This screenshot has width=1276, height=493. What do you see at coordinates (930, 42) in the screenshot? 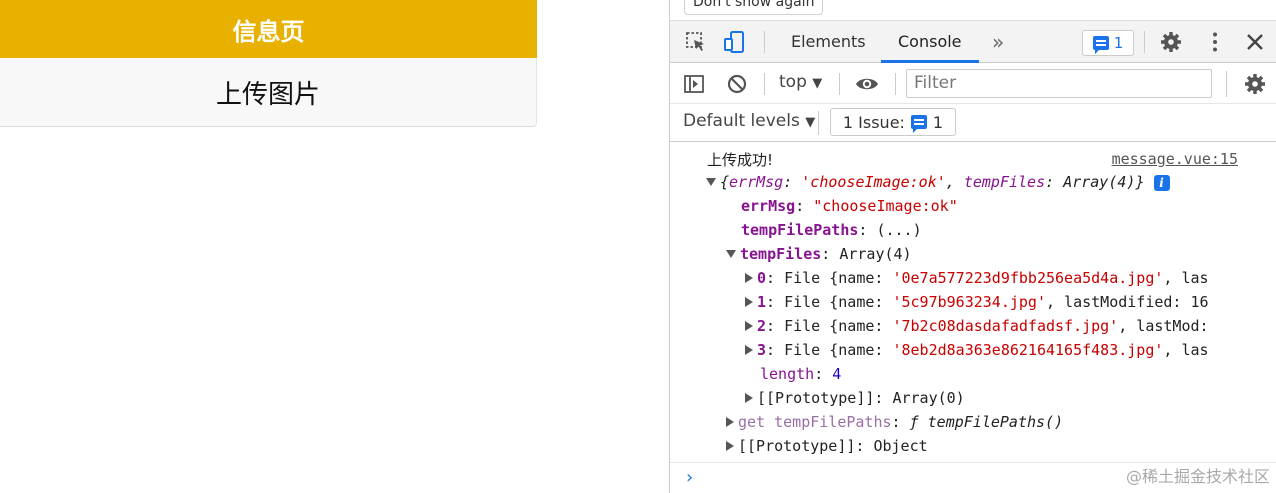
I see `tab-console: Console` at bounding box center [930, 42].